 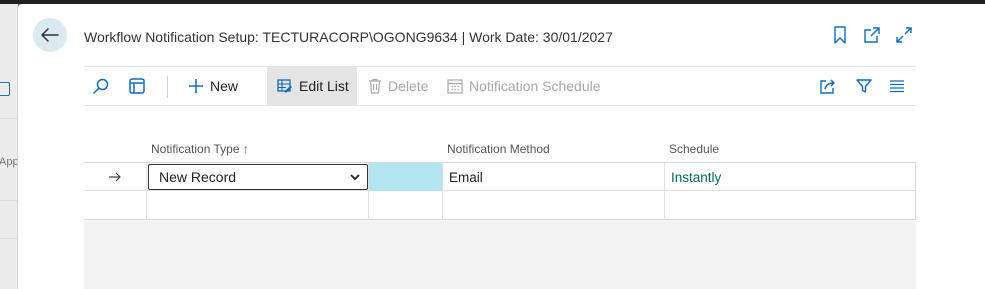 I want to click on search-icon, so click(x=101, y=86).